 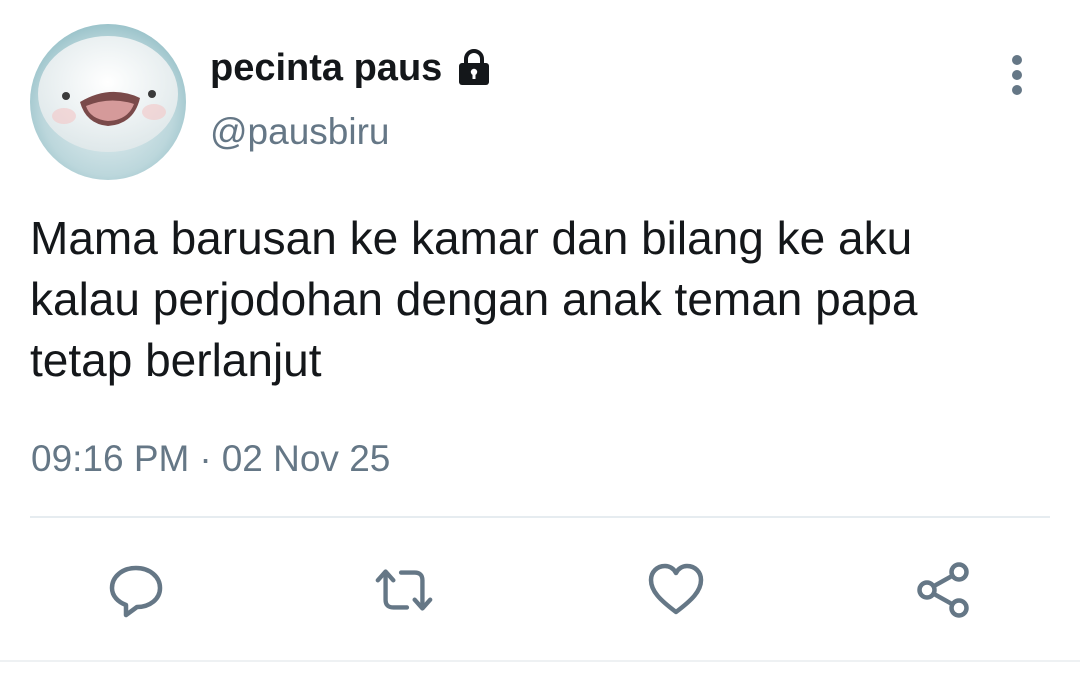 I want to click on lock-icon, so click(x=474, y=68).